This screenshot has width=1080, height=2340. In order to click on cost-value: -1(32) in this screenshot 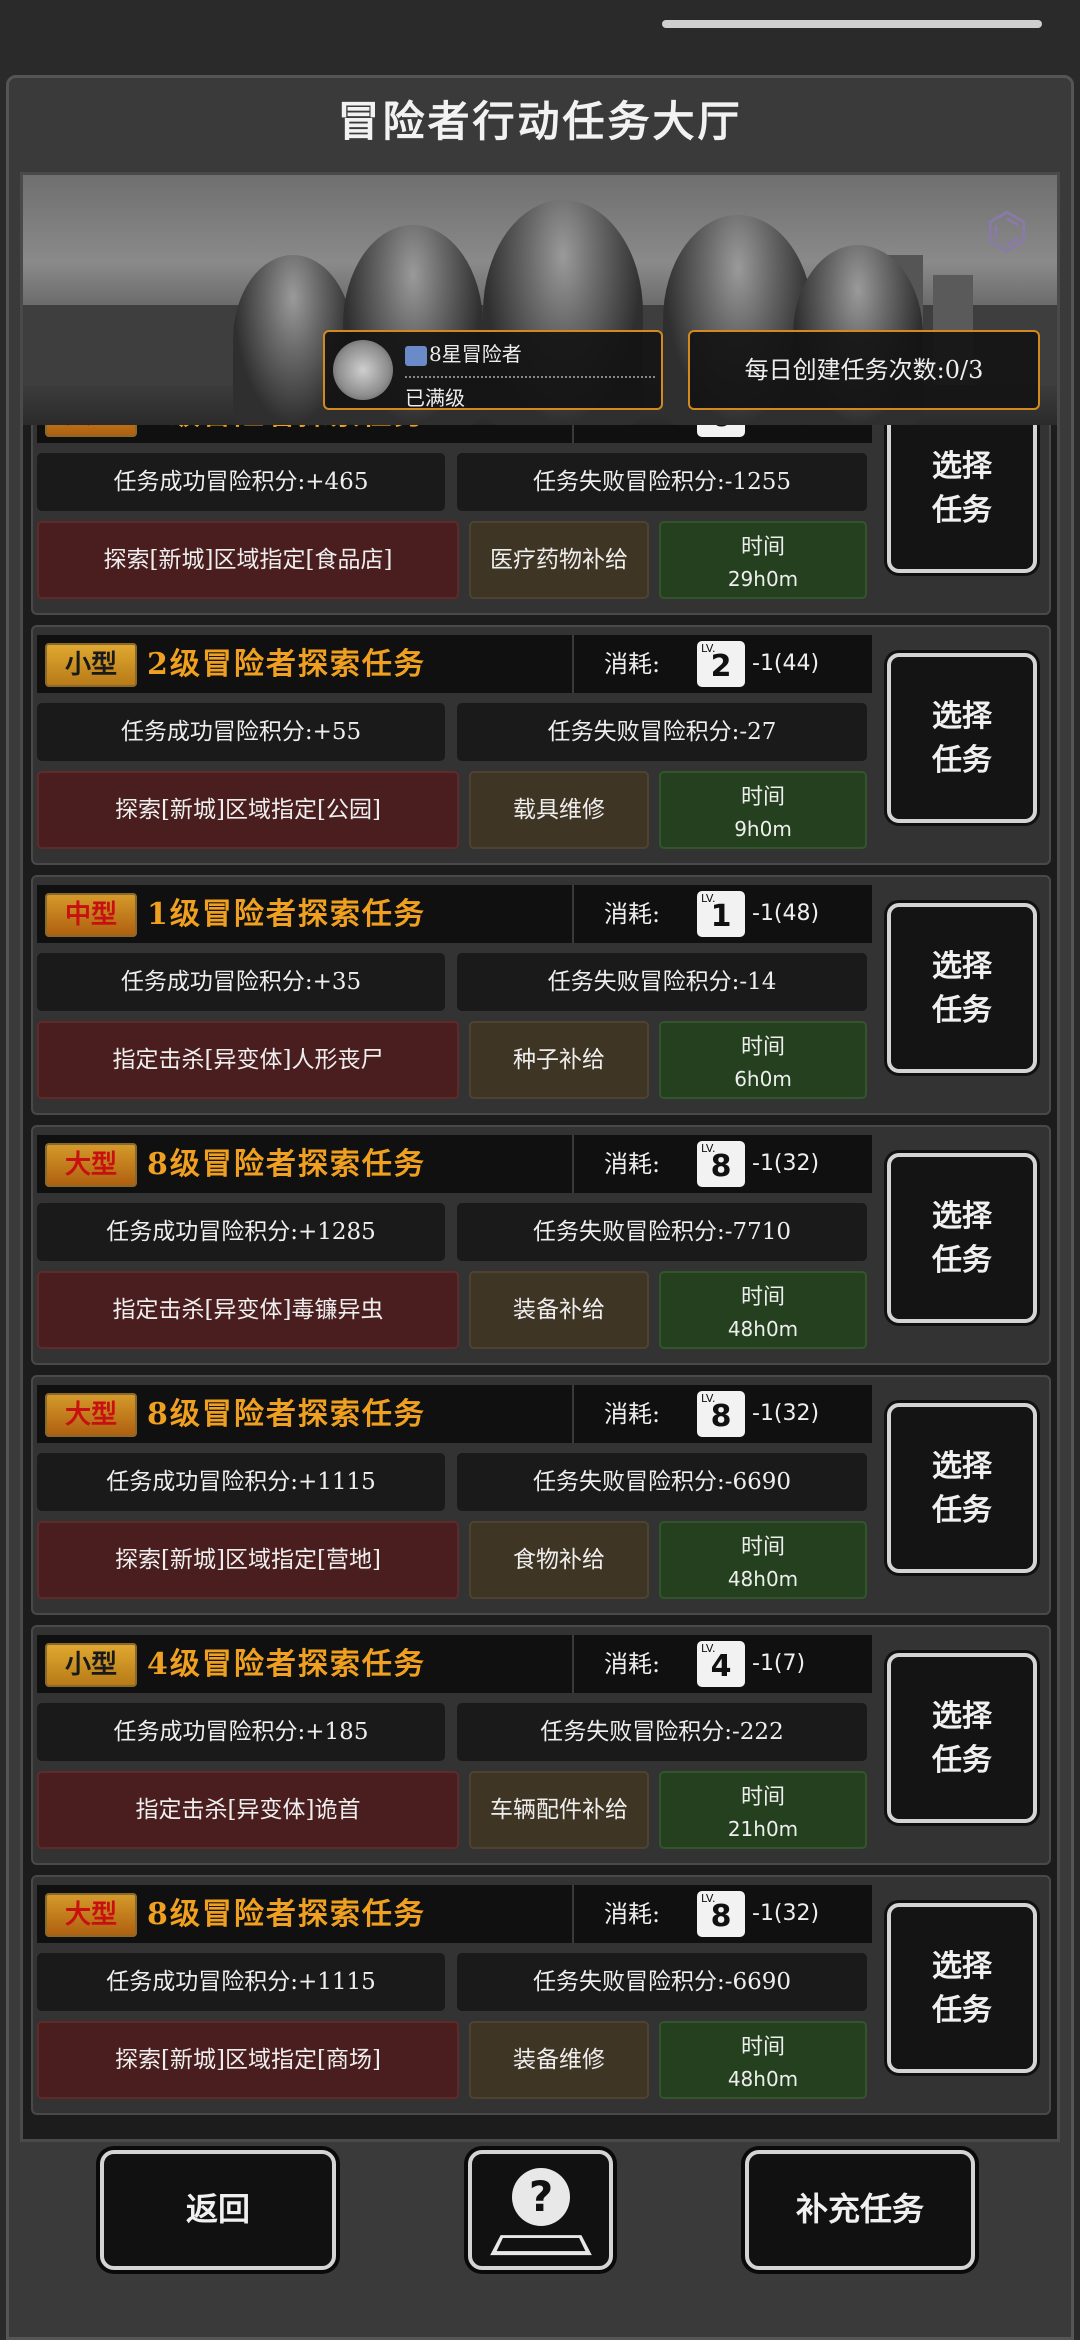, I will do `click(786, 1913)`.